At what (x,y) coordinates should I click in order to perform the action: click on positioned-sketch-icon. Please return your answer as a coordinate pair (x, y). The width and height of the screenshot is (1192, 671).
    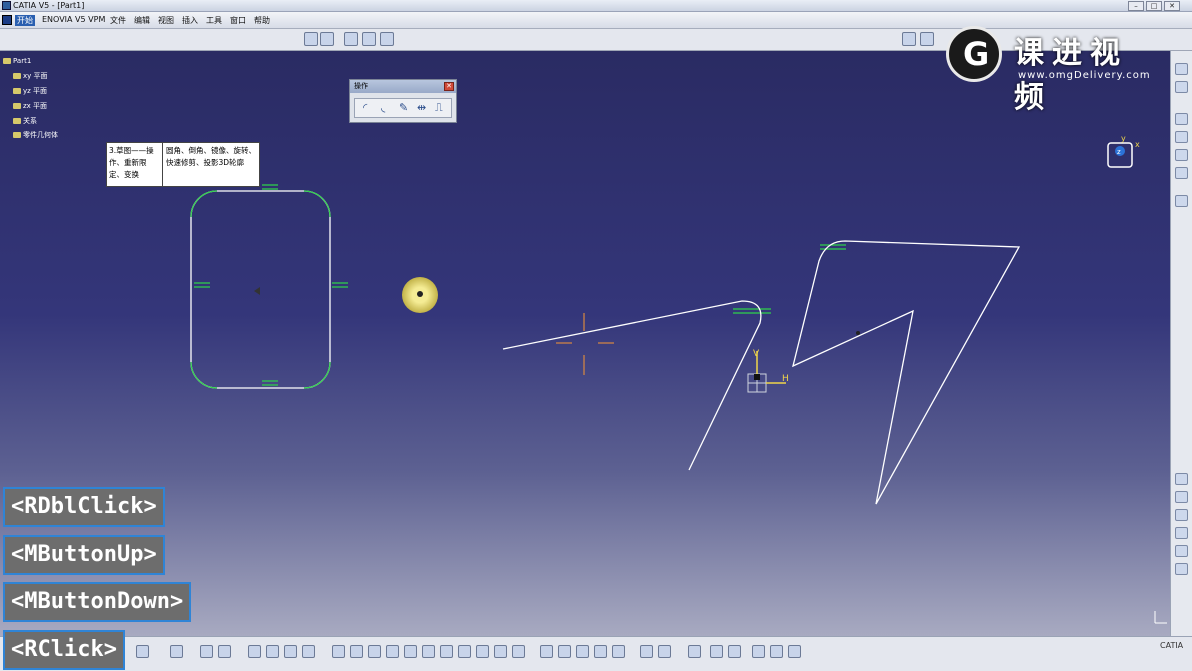
    Looking at the image, I should click on (1181, 87).